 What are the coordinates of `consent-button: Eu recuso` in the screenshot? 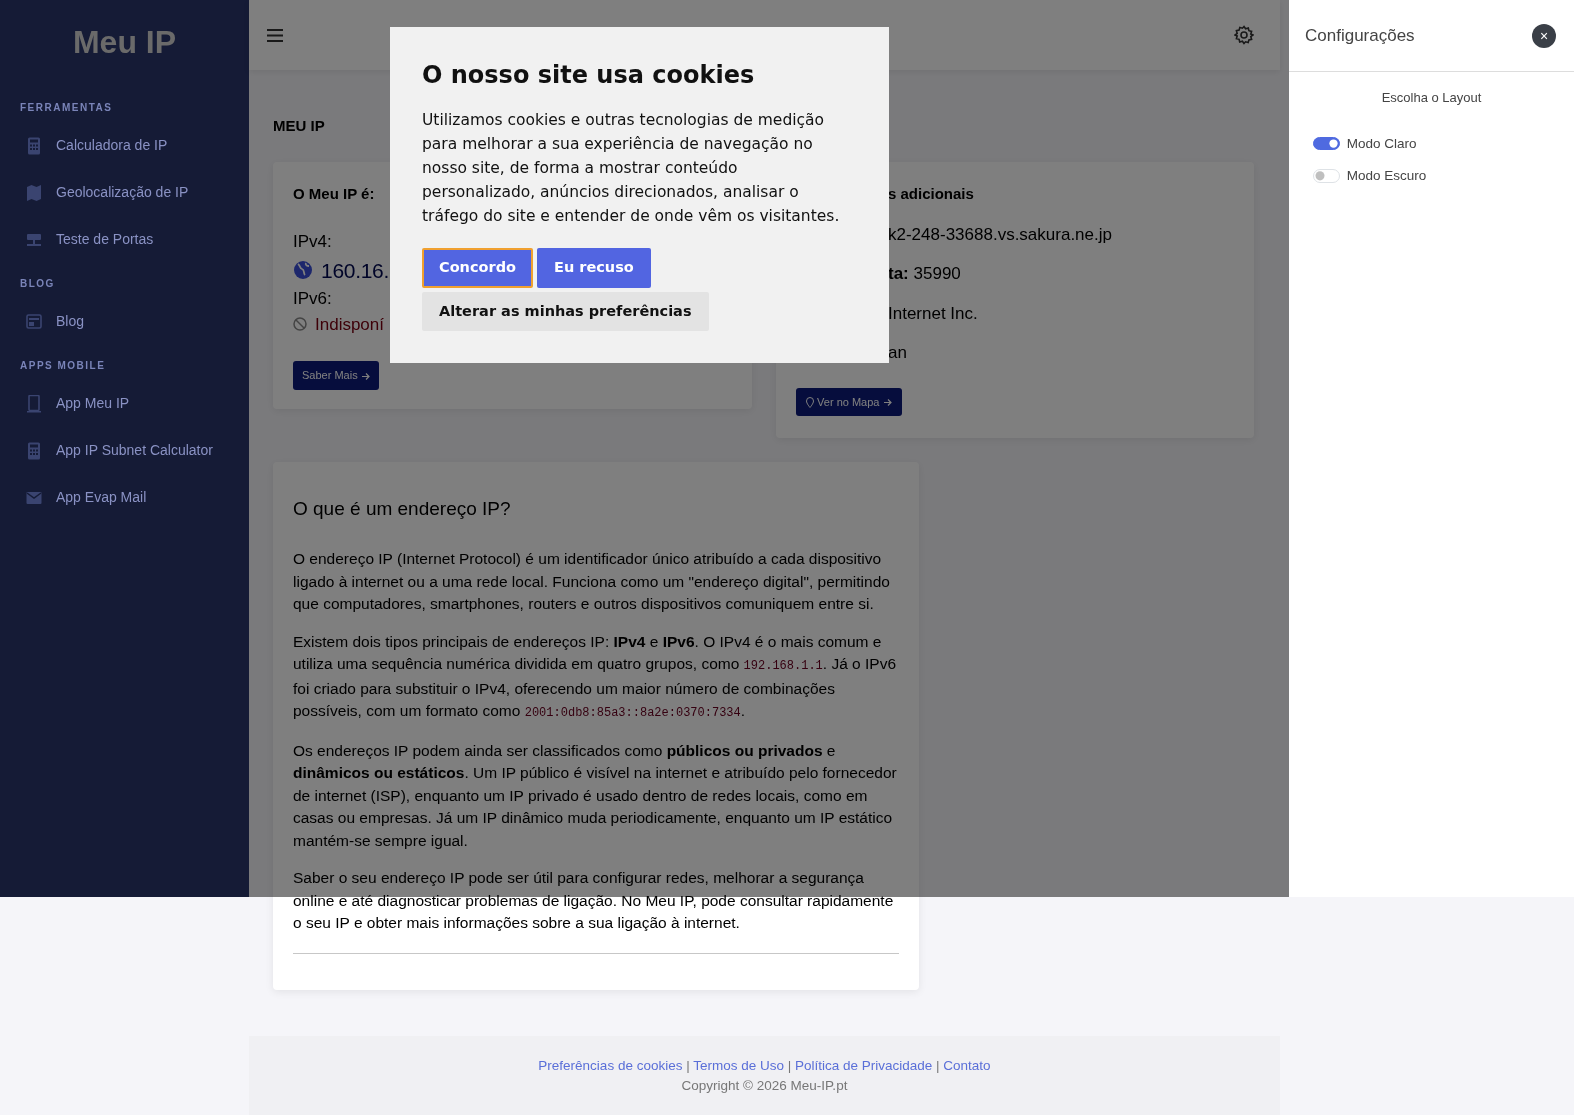 It's located at (594, 267).